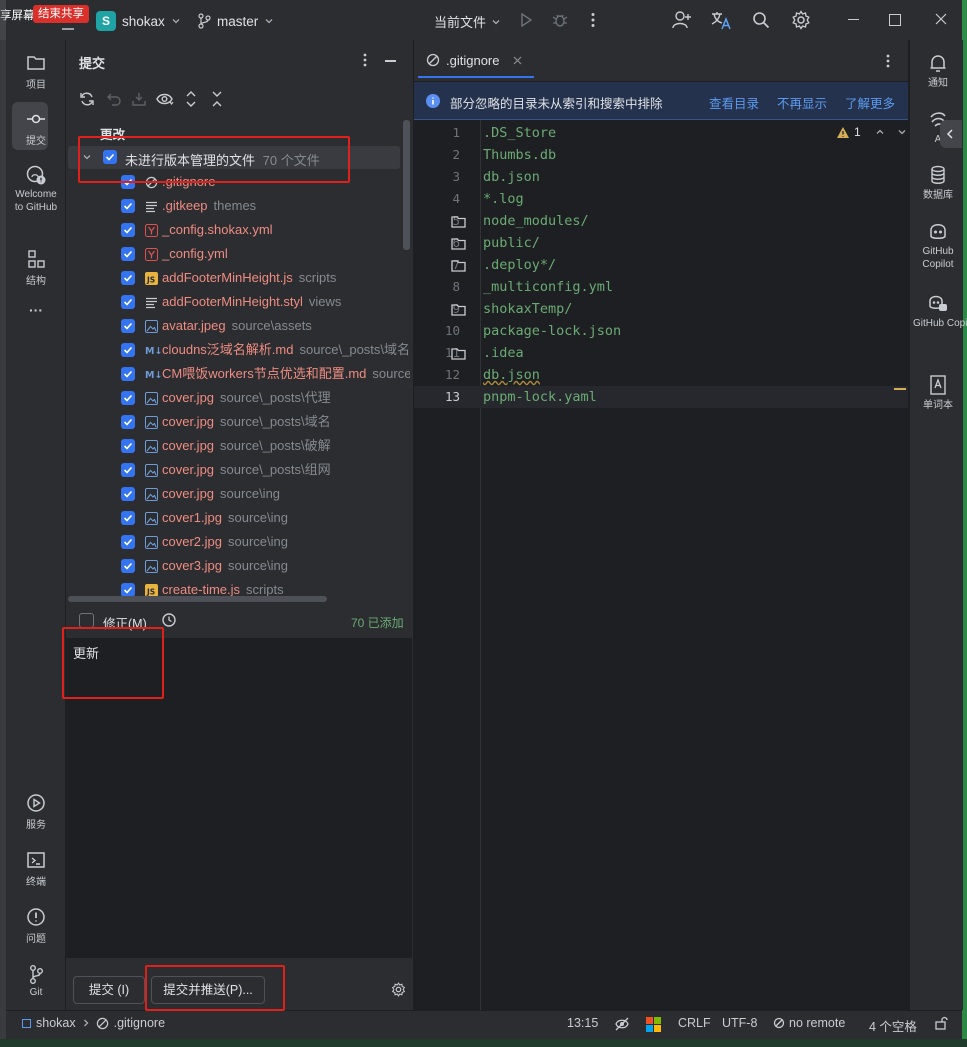 This screenshot has height=1047, width=967. I want to click on readonly-lock-icon, so click(941, 1023).